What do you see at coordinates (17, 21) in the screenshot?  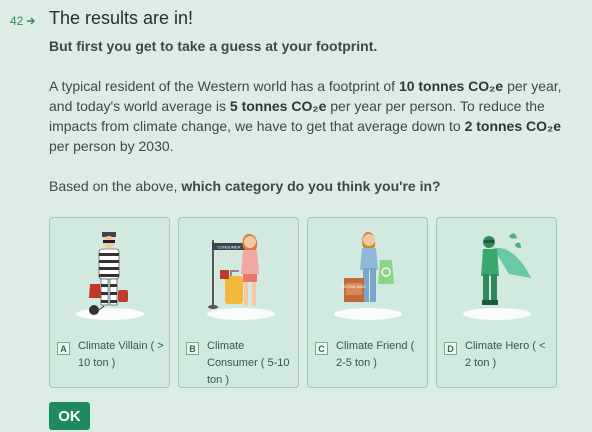 I see `question-number-text: 42` at bounding box center [17, 21].